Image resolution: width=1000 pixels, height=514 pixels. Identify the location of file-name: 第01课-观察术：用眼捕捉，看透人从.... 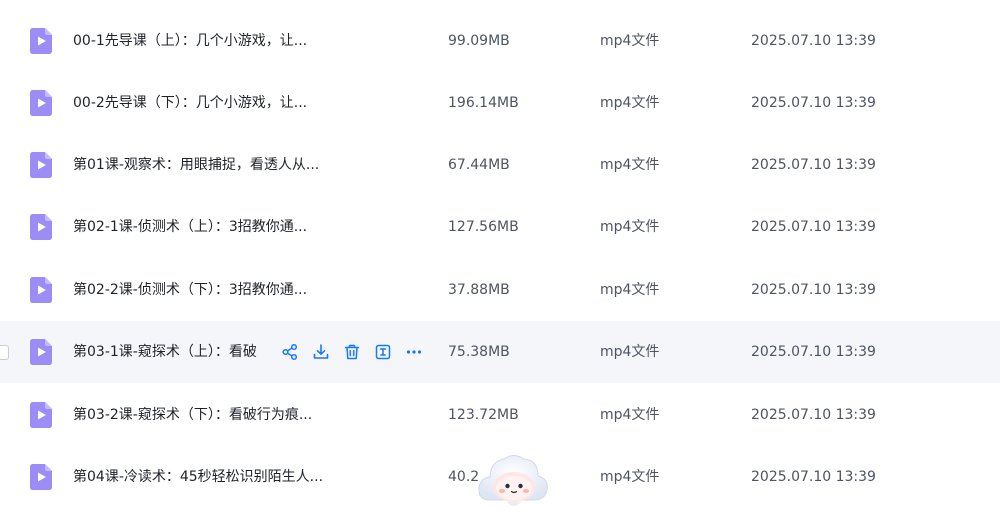
(196, 165).